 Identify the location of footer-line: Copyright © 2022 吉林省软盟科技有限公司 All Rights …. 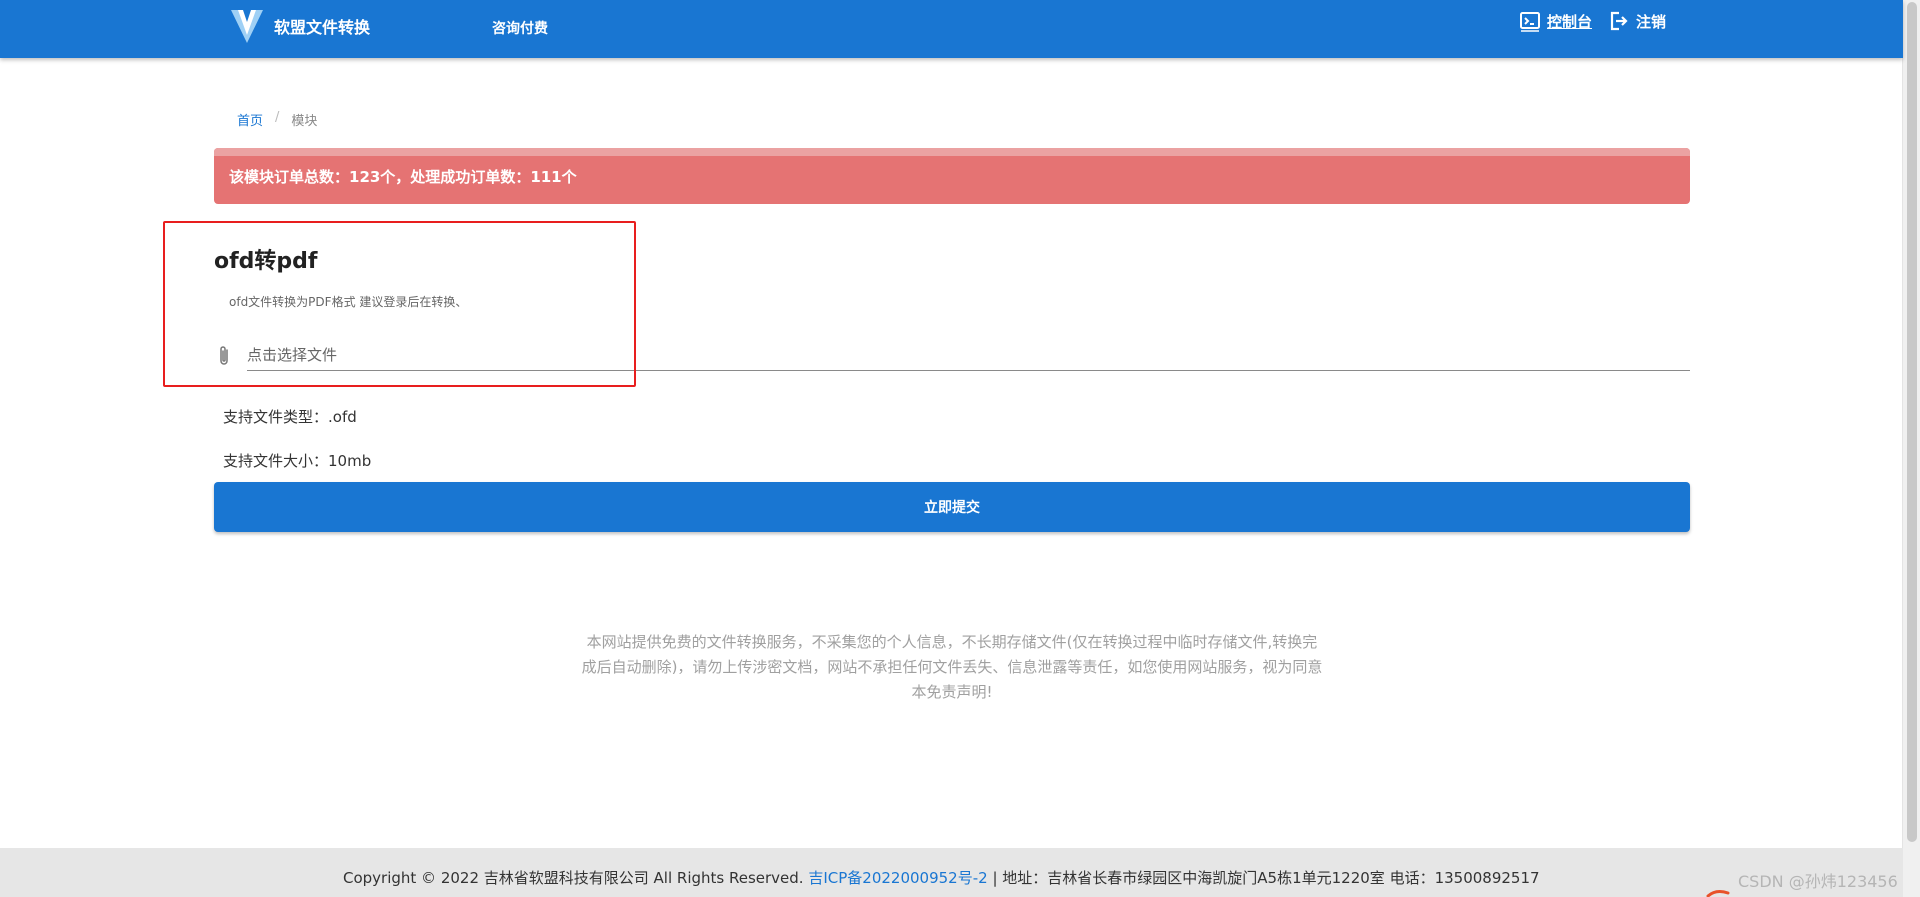
(941, 877).